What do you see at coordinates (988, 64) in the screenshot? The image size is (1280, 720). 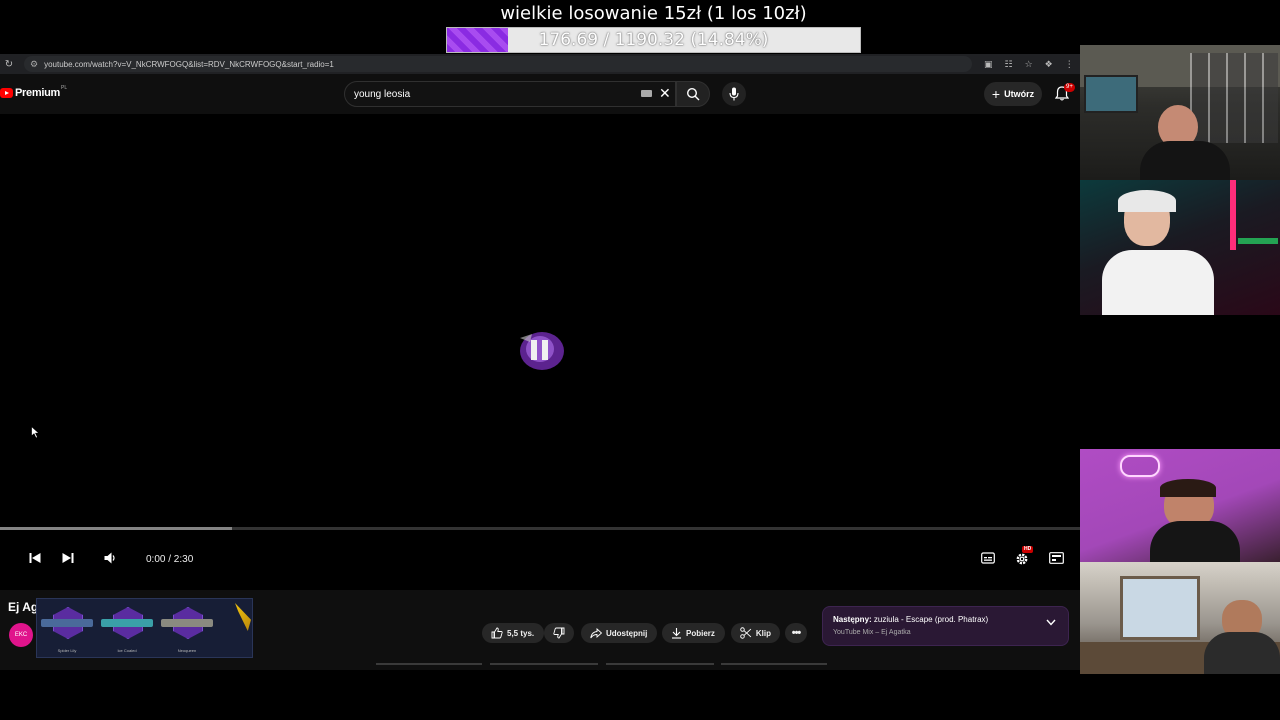 I see `install-icon: ▣` at bounding box center [988, 64].